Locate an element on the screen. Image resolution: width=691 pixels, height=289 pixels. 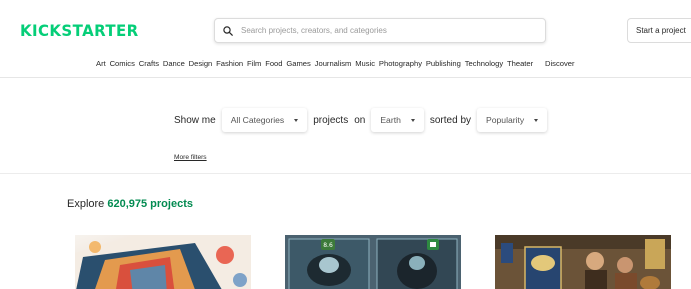
search-bar is located at coordinates (380, 30).